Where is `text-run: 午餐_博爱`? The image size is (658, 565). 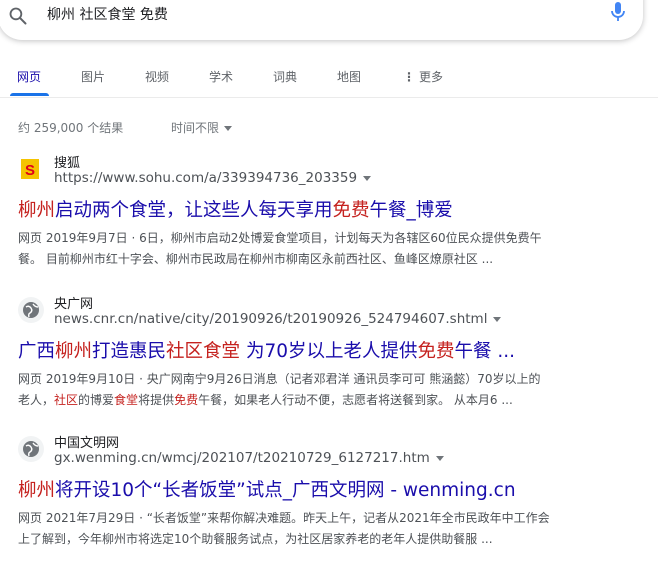
text-run: 午餐_博爱 is located at coordinates (411, 210).